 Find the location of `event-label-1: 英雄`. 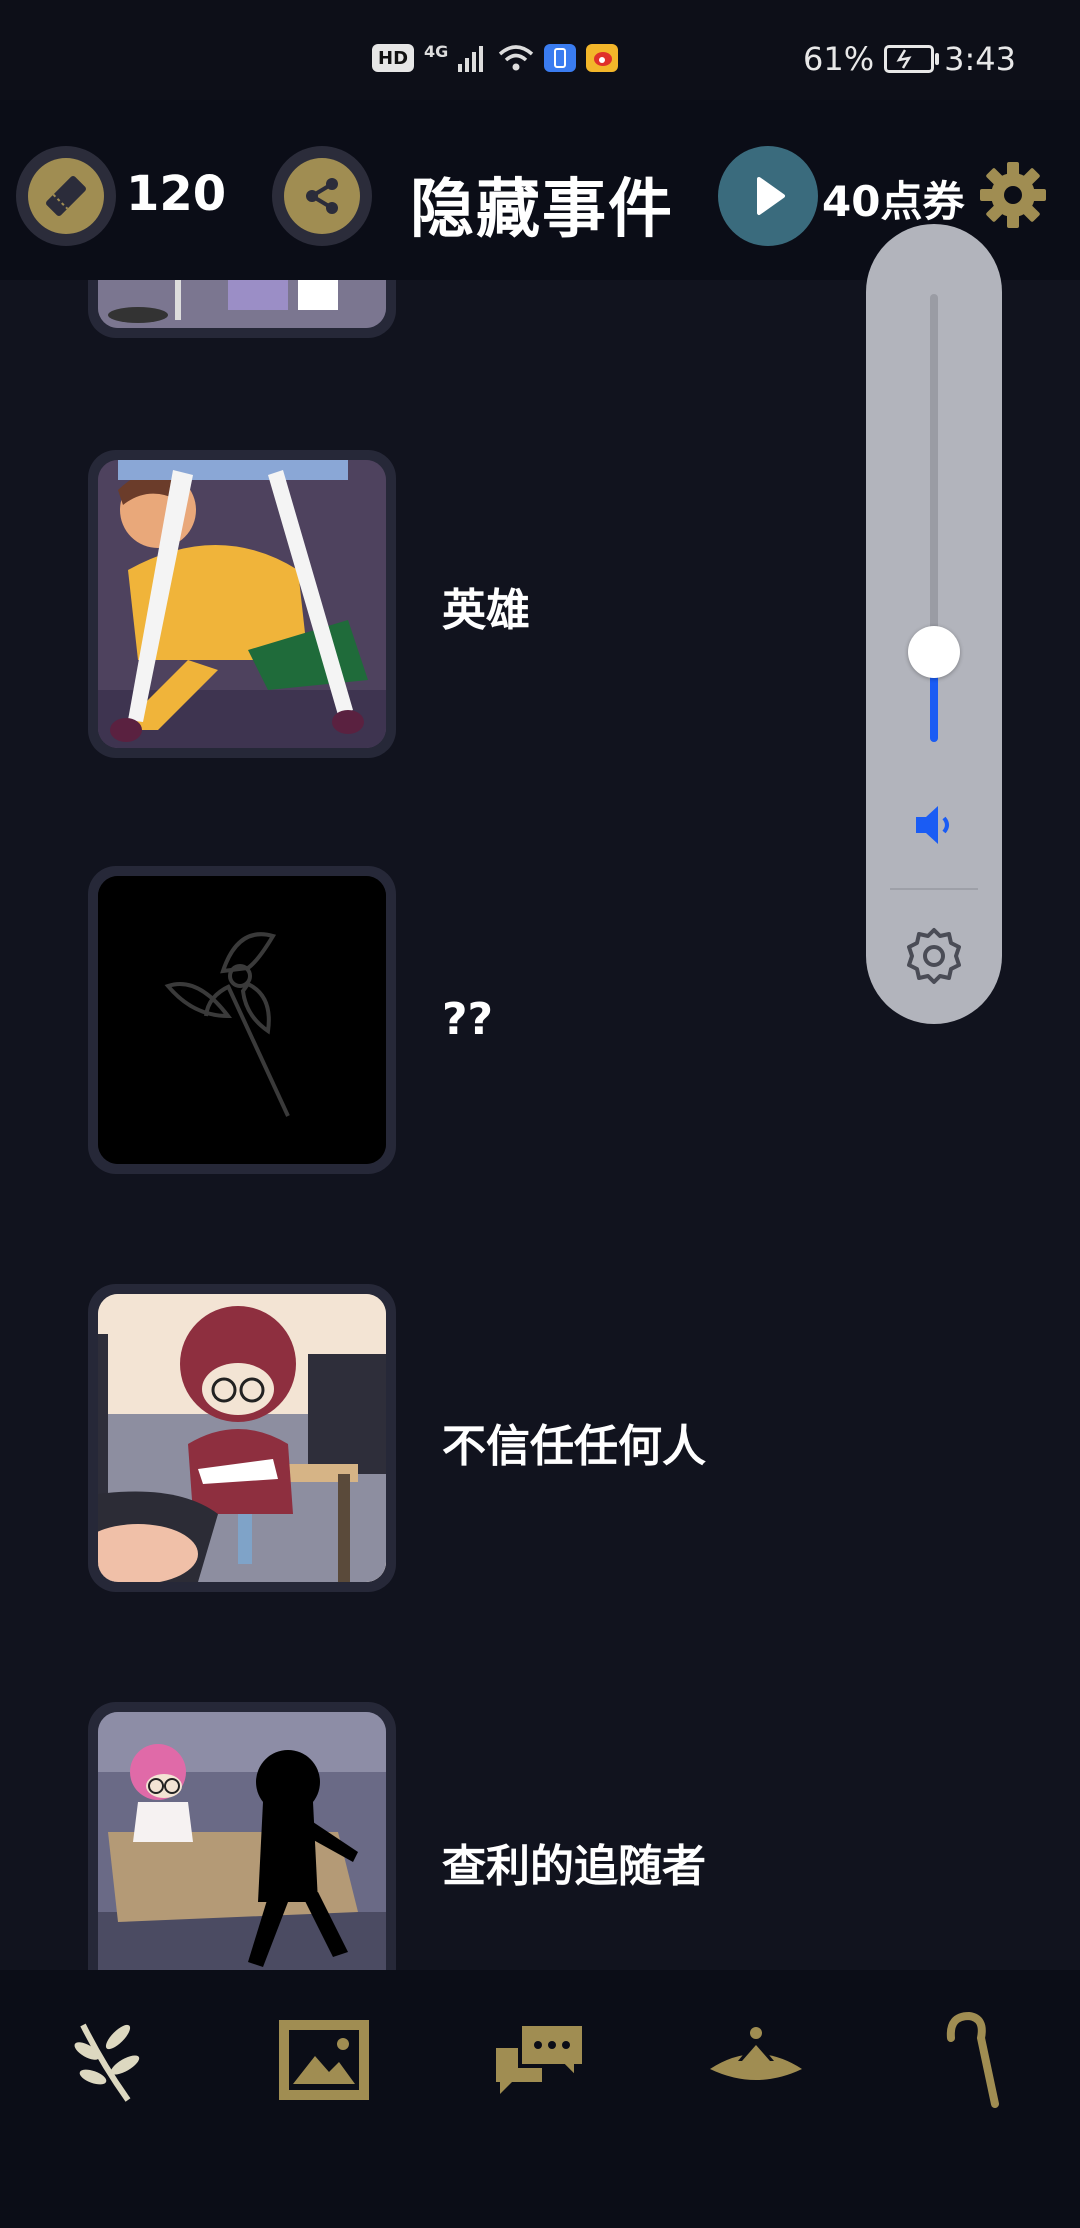

event-label-1: 英雄 is located at coordinates (486, 610).